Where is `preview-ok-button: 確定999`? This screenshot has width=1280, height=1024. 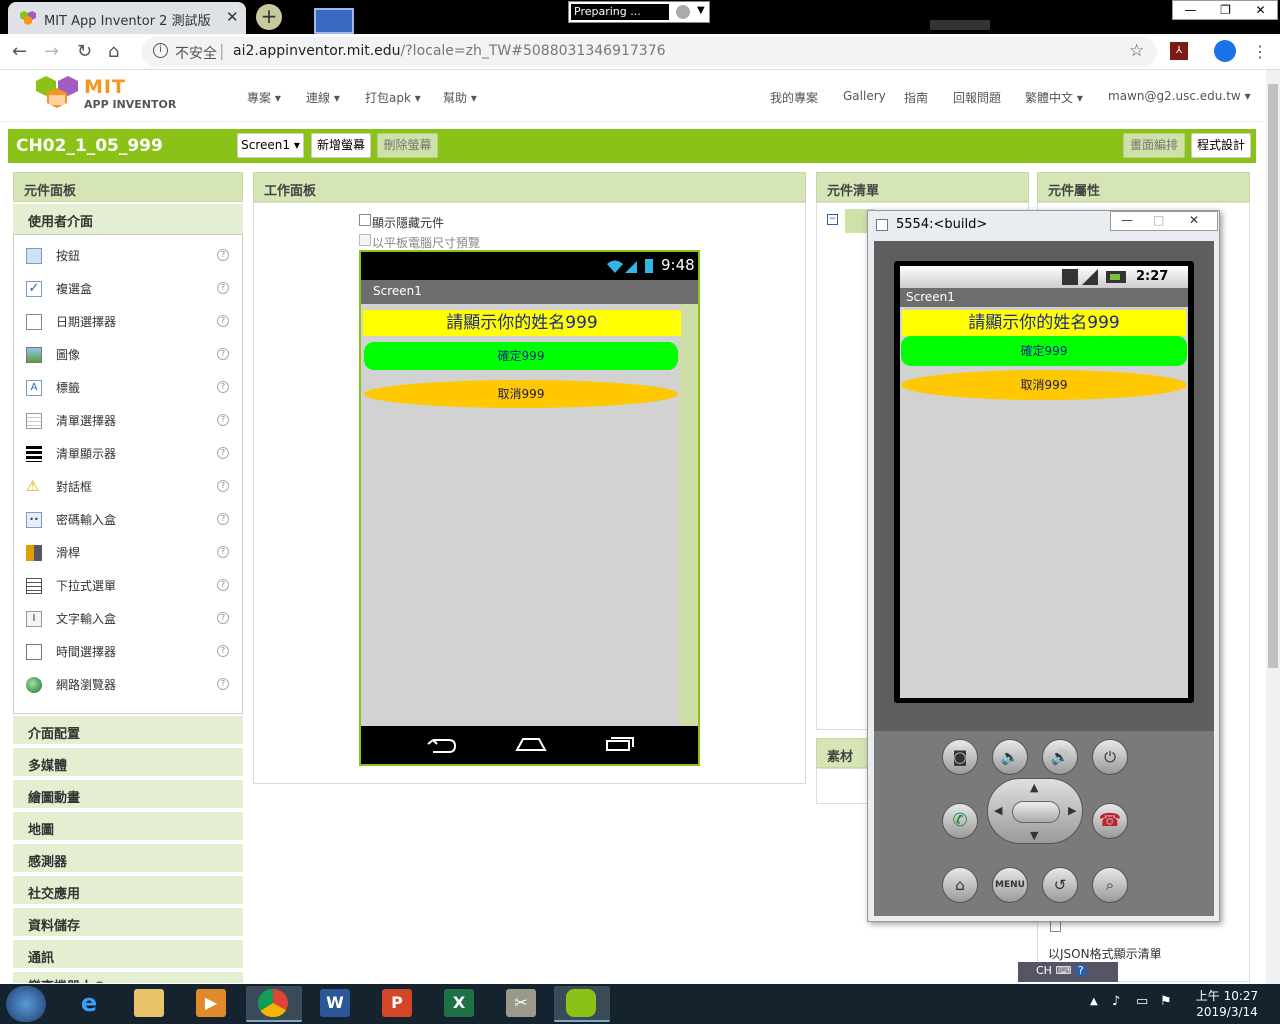 preview-ok-button: 確定999 is located at coordinates (521, 356).